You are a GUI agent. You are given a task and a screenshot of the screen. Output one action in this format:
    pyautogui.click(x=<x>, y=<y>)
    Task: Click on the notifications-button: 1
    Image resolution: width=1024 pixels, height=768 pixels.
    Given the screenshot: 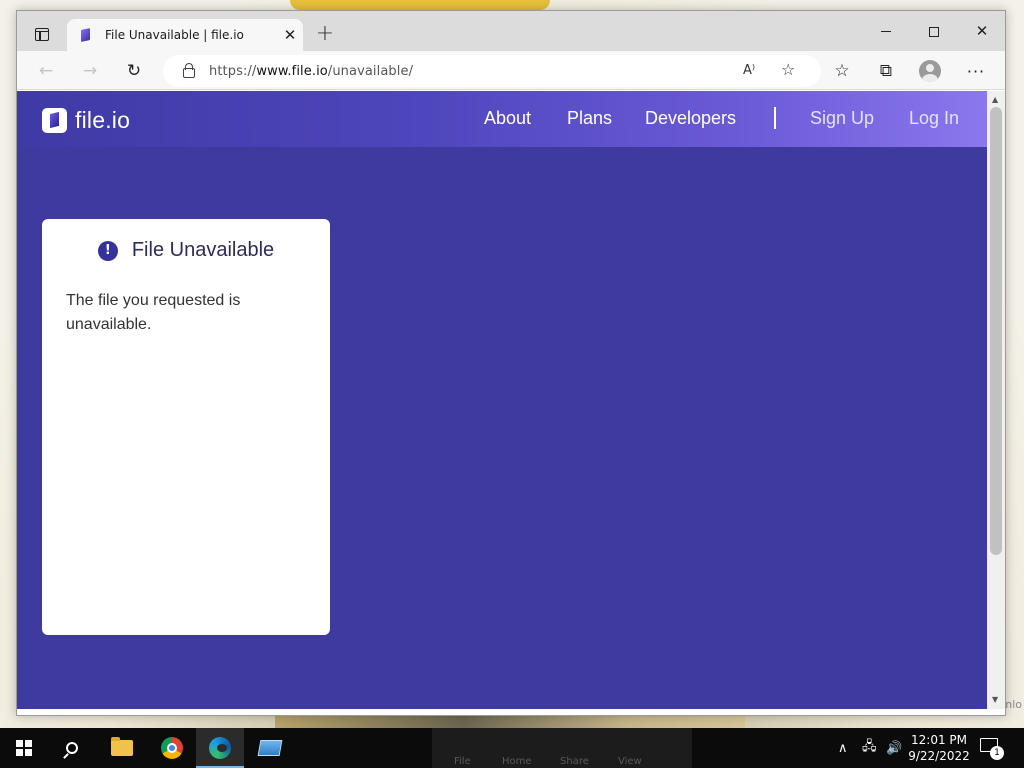 What is the action you would take?
    pyautogui.click(x=992, y=749)
    